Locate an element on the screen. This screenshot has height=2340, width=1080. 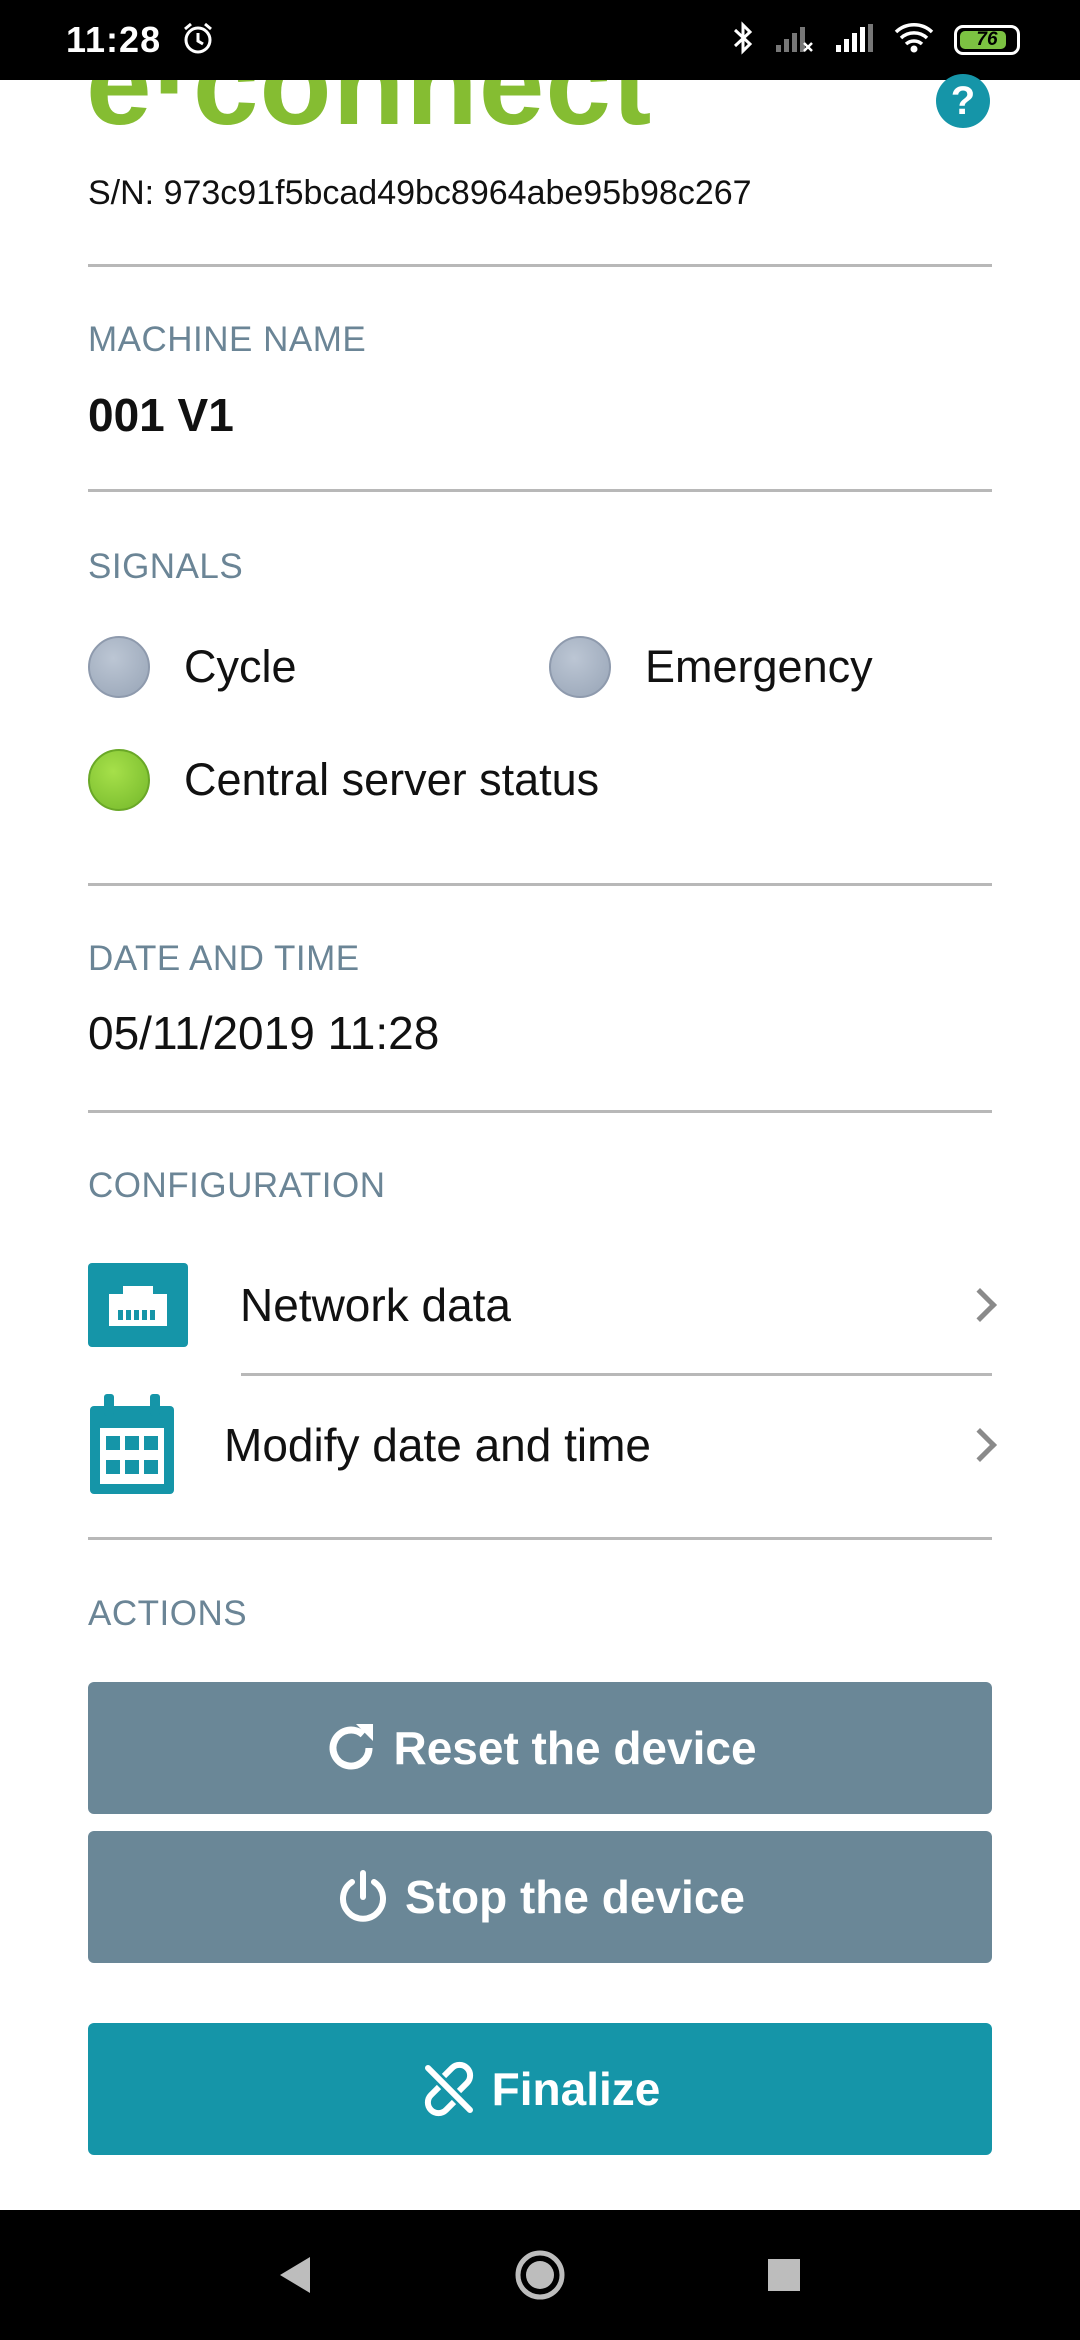
signal-label: Cycle is located at coordinates (240, 666).